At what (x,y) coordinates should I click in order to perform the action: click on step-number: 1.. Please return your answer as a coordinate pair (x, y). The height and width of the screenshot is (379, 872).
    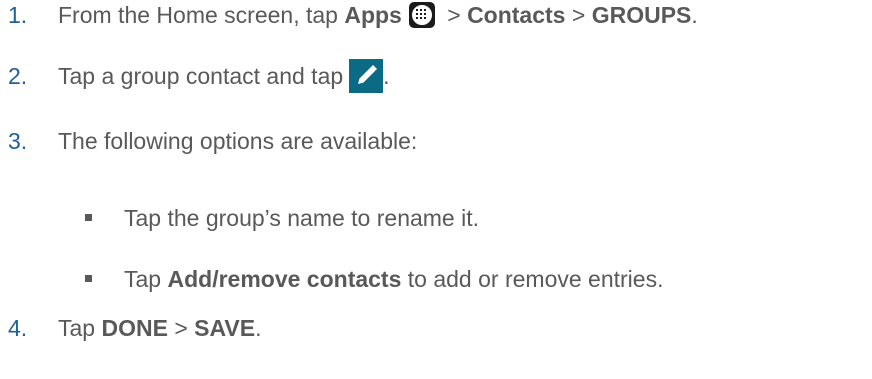
    Looking at the image, I should click on (18, 15).